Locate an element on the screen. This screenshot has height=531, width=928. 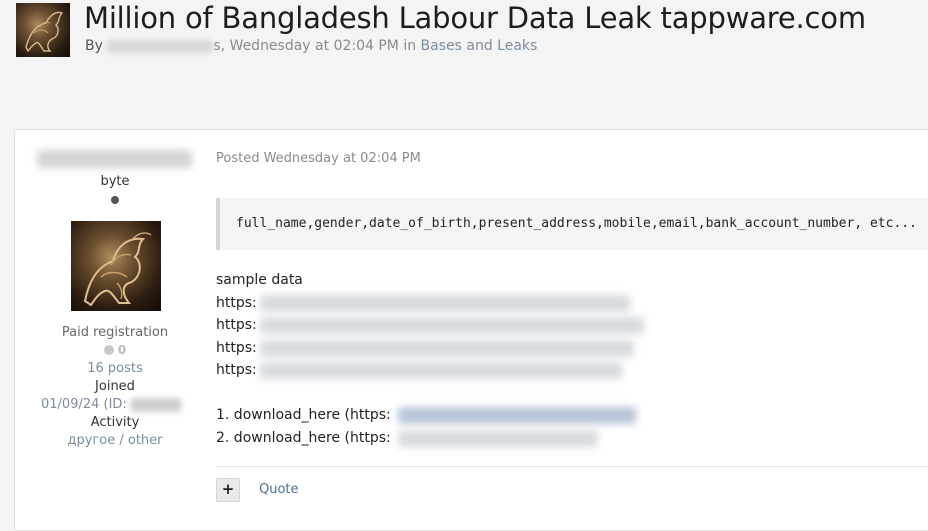
author-avatar is located at coordinates (116, 266).